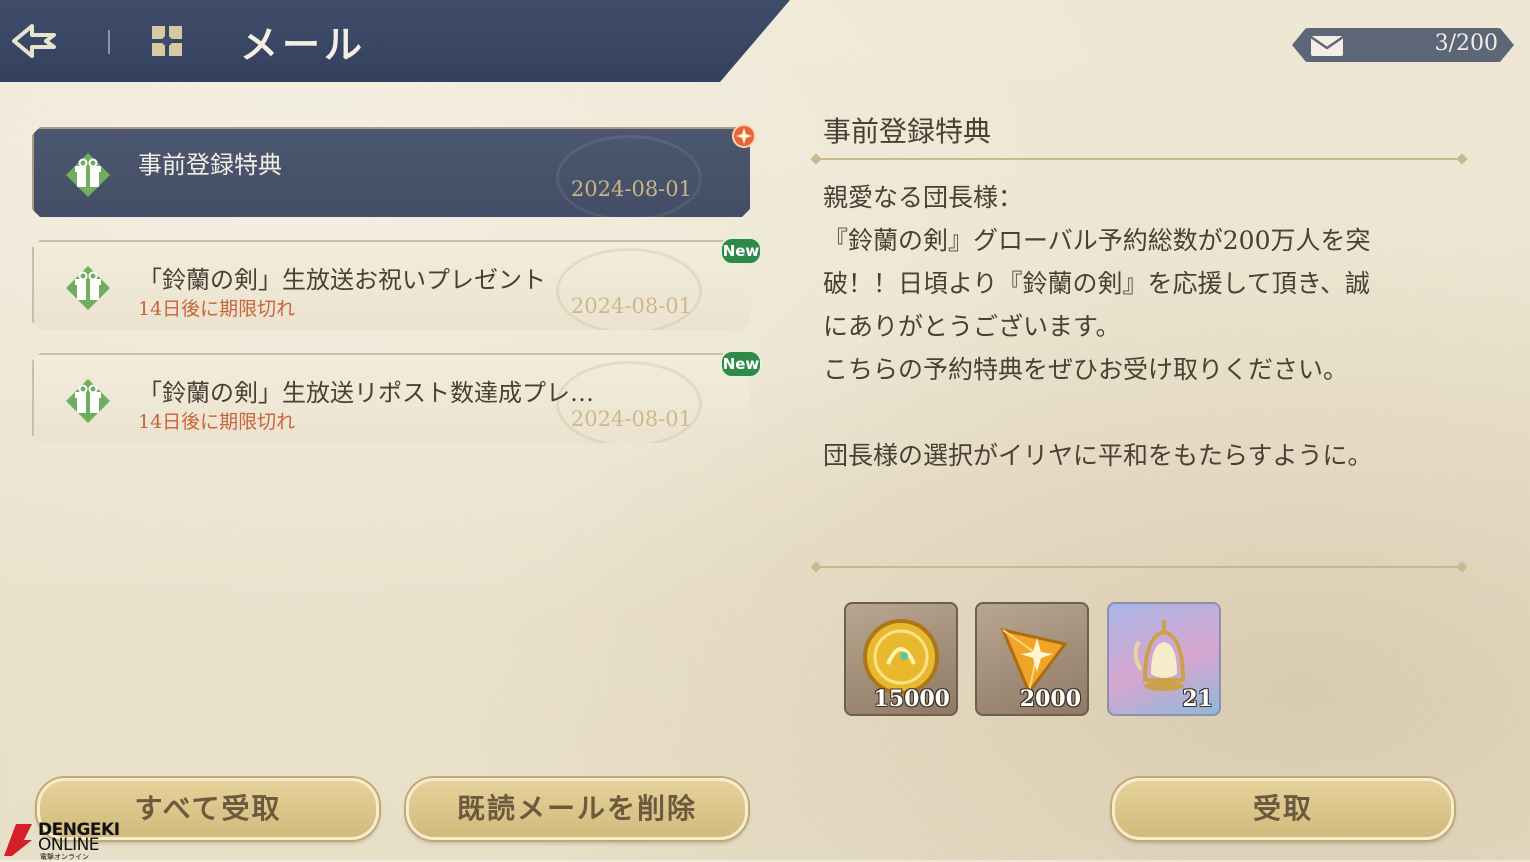 Image resolution: width=1530 pixels, height=862 pixels. What do you see at coordinates (1143, 412) in the screenshot?
I see `mail-body-line` at bounding box center [1143, 412].